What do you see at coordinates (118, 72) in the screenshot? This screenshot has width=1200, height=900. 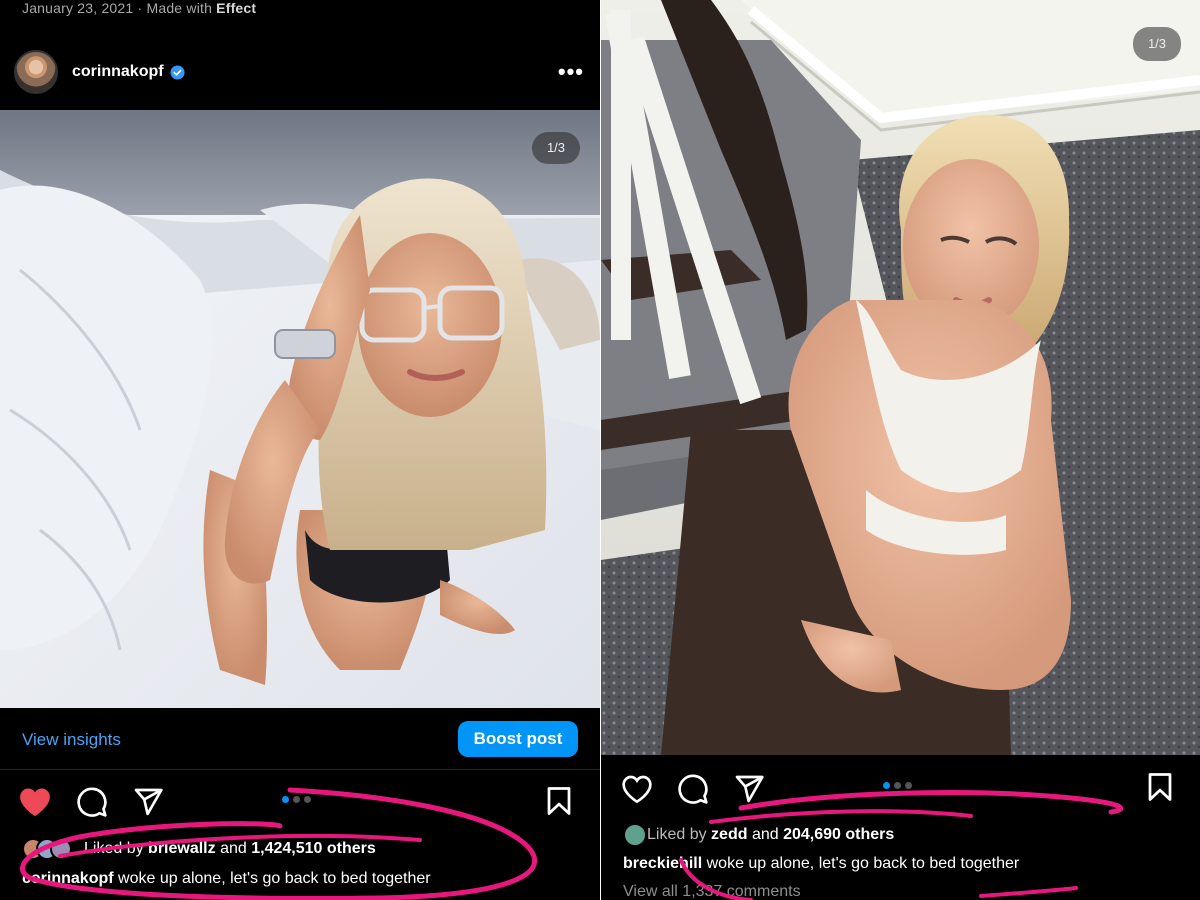 I see `username: corinnakopf` at bounding box center [118, 72].